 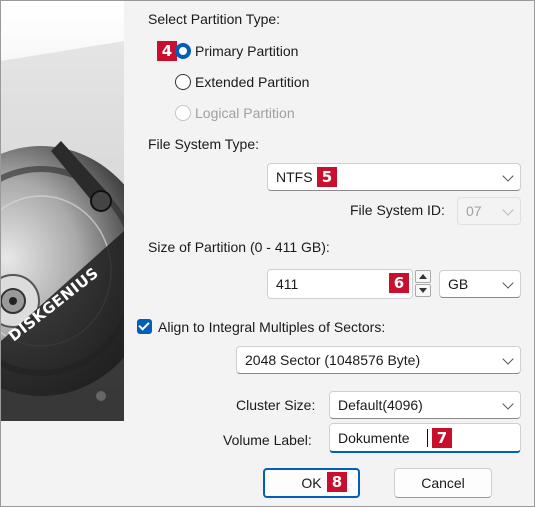 I want to click on cluster-size-select: Default(4096), so click(x=425, y=405).